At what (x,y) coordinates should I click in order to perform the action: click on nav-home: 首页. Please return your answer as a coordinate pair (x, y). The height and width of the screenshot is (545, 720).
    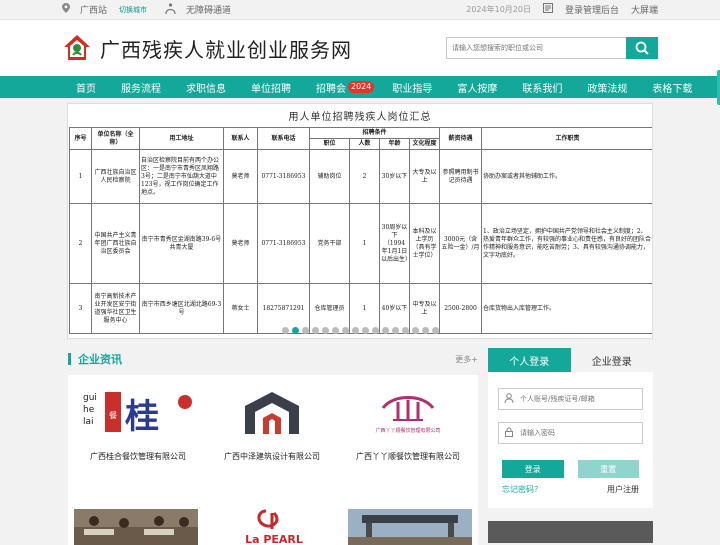
    Looking at the image, I should click on (86, 87).